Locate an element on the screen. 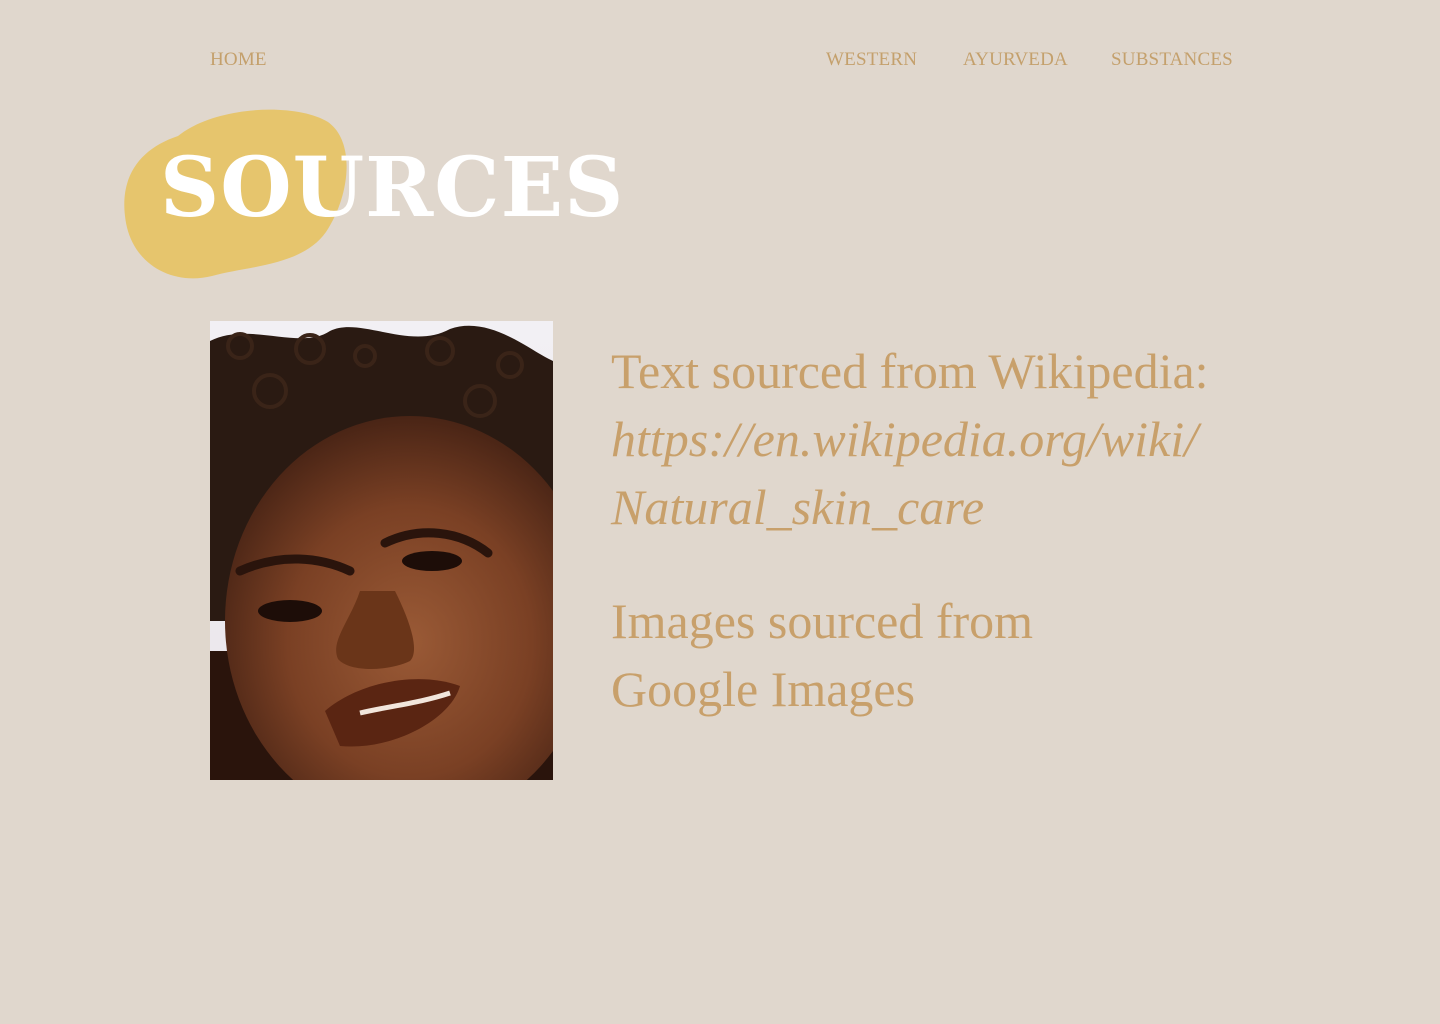 Image resolution: width=1440 pixels, height=1024 pixels. page-title: SOURCES is located at coordinates (392, 188).